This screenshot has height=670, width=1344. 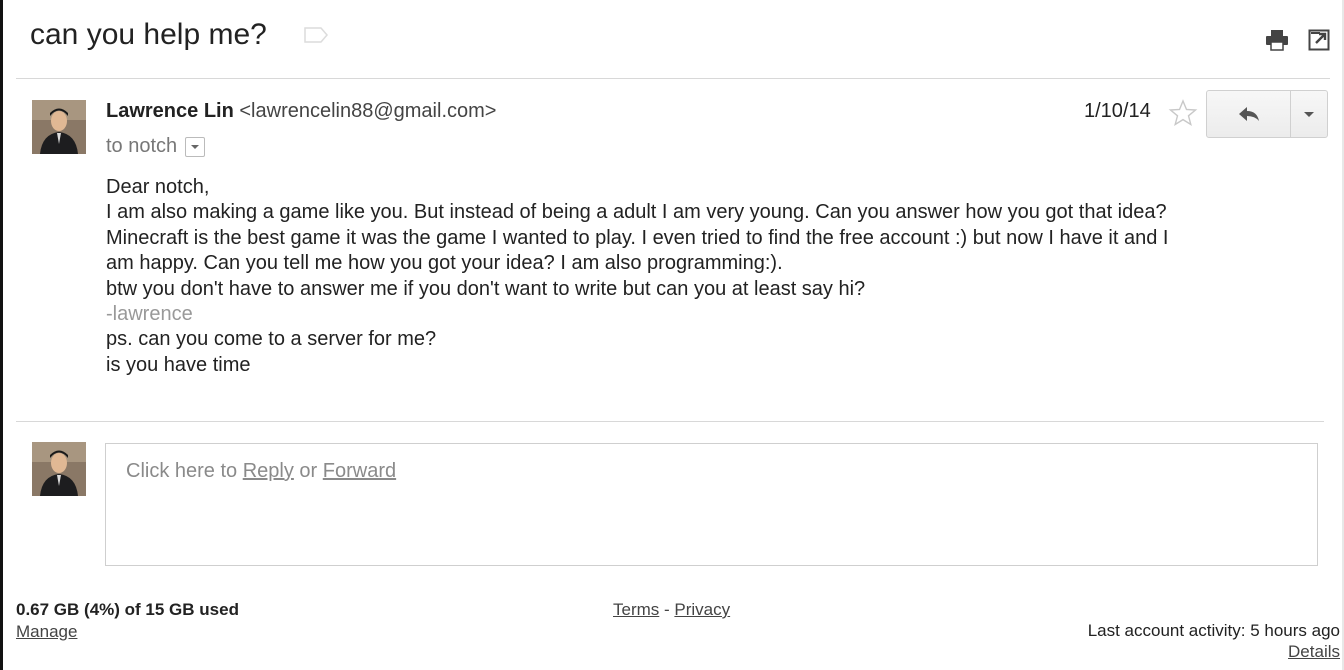 I want to click on star-icon, so click(x=1183, y=113).